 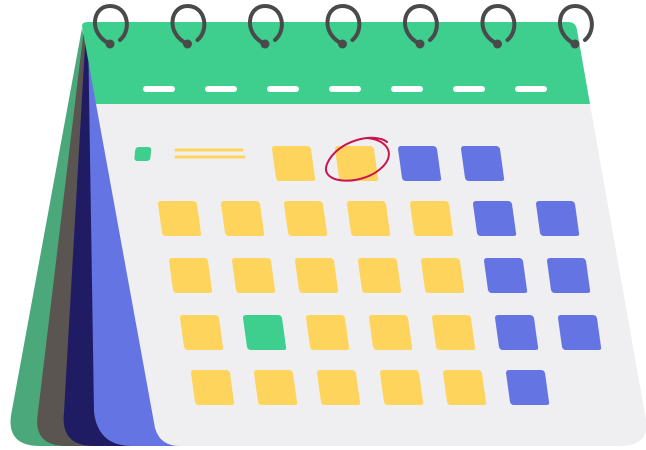 What do you see at coordinates (143, 154) in the screenshot?
I see `legend-dot` at bounding box center [143, 154].